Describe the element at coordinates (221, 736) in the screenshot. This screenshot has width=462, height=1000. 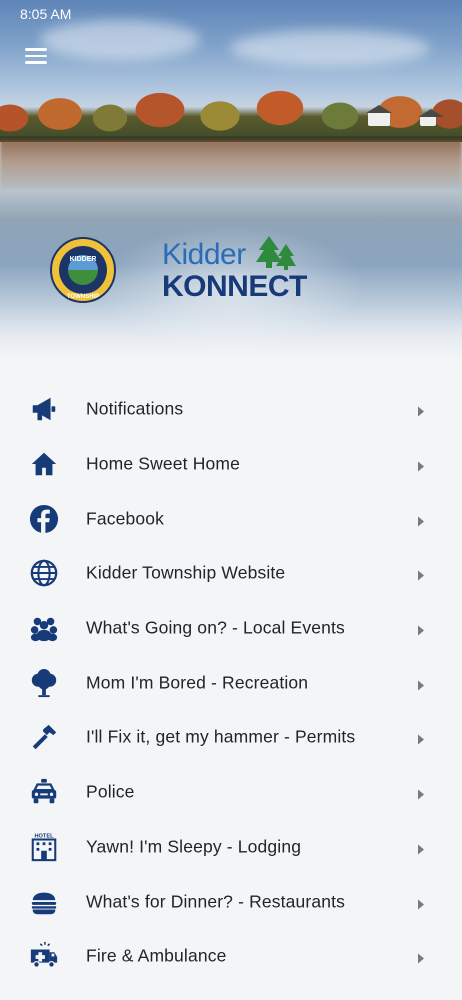
I see `menu-item-label: I'll Fix it, get my hammer - Permits` at that location.